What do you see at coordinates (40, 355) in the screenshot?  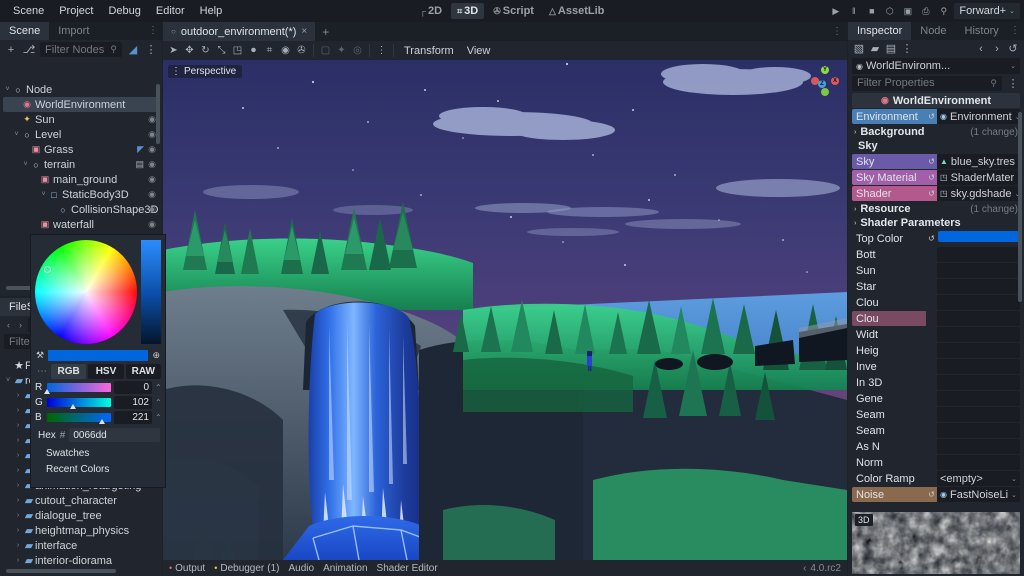 I see `eyedropper-icon: ⚒` at bounding box center [40, 355].